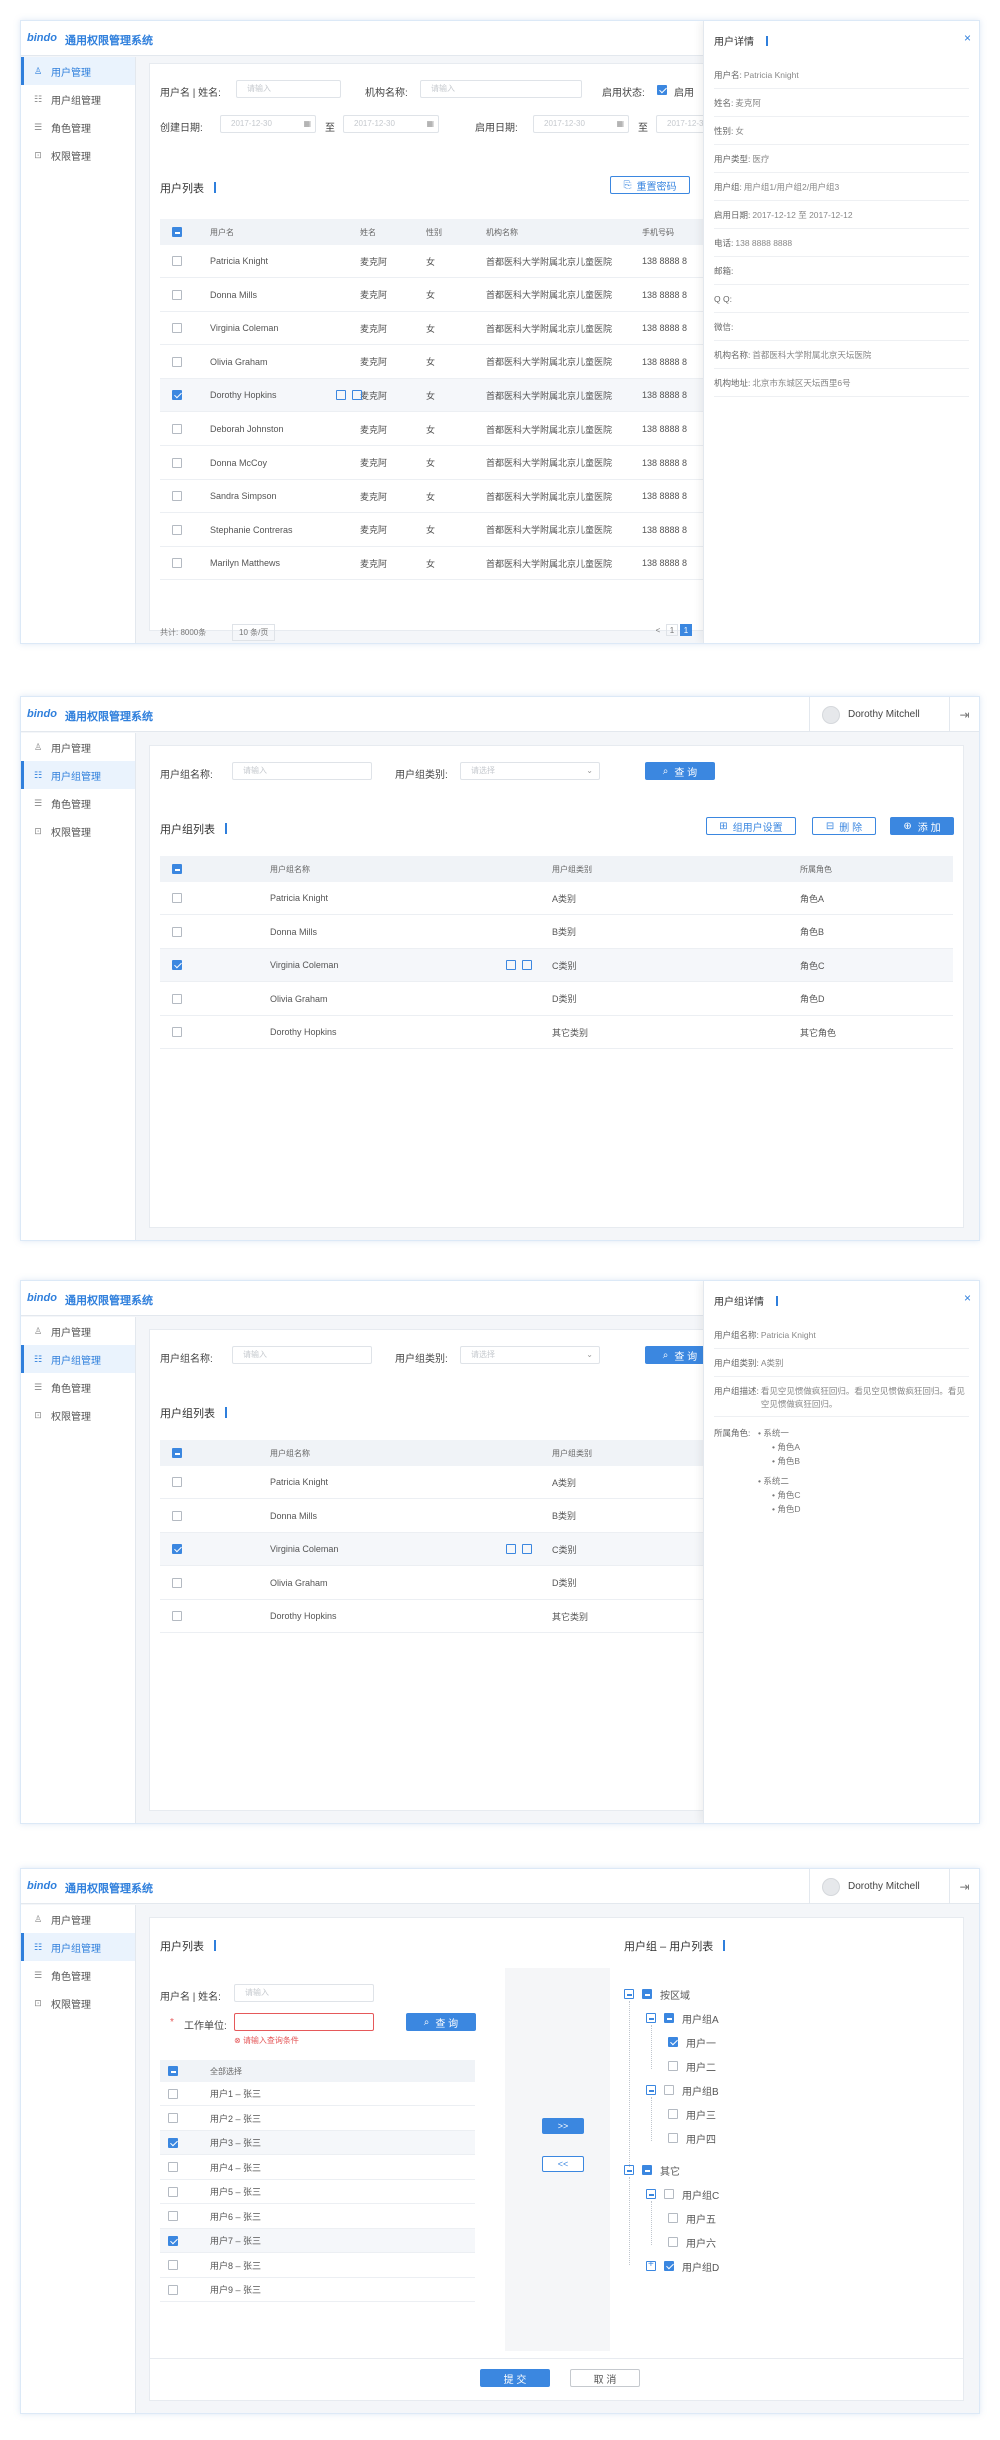 This screenshot has width=1000, height=2440. What do you see at coordinates (556, 898) in the screenshot?
I see `table-row: Patricia Knight A类别 角色A` at bounding box center [556, 898].